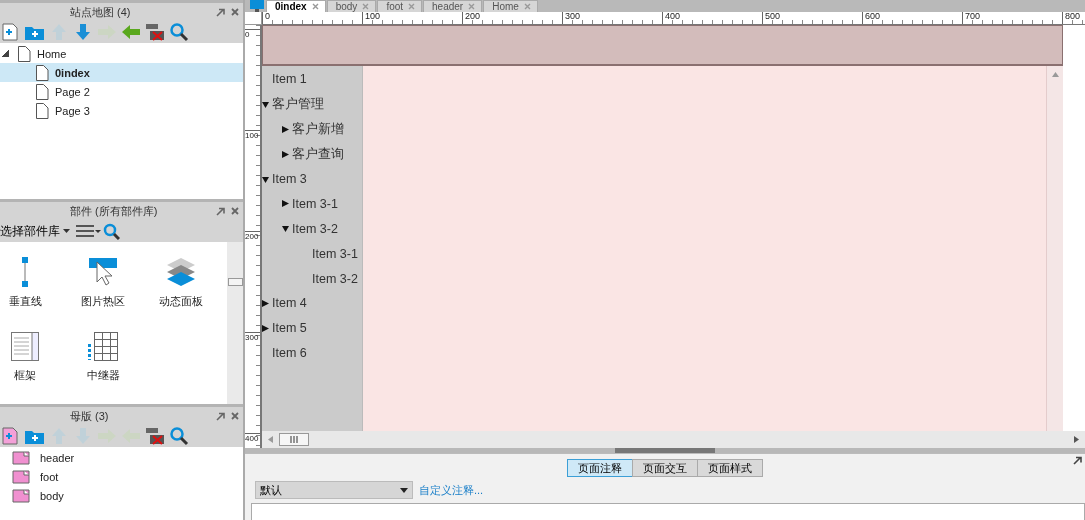 The width and height of the screenshot is (1085, 520). I want to click on cursor-icon, so click(103, 272).